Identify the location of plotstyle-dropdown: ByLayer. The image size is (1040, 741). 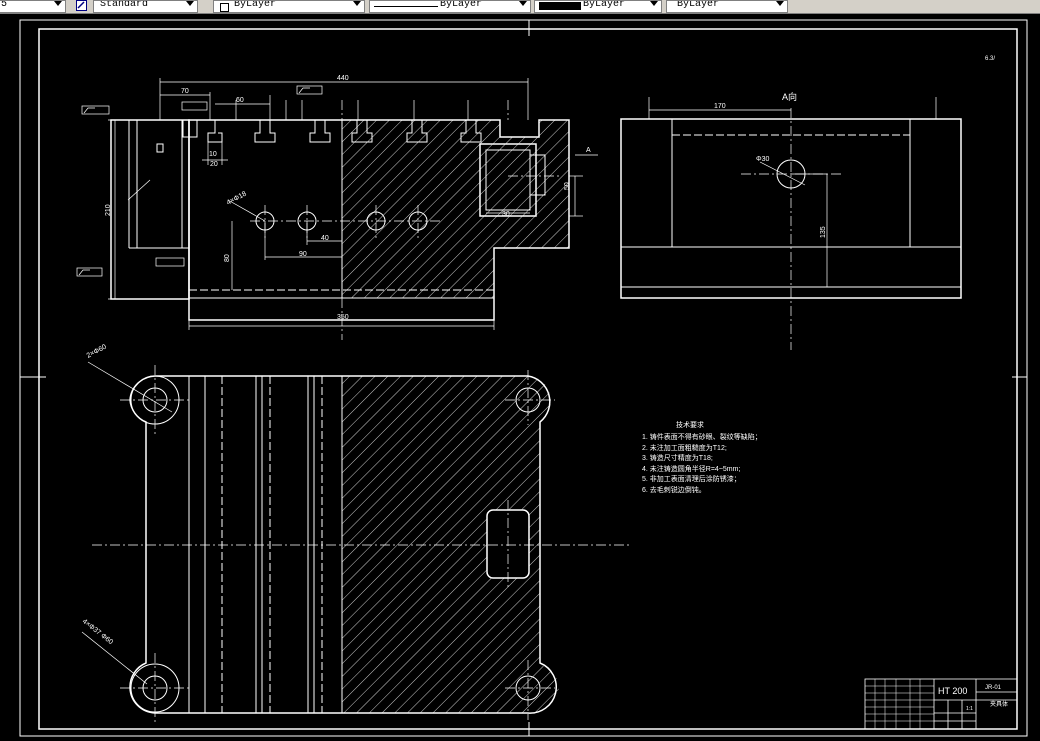
(727, 6).